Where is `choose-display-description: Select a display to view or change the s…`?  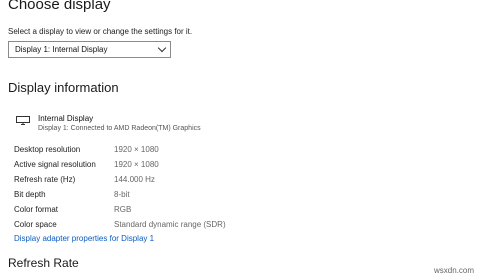
choose-display-description: Select a display to view or change the s… is located at coordinates (100, 31).